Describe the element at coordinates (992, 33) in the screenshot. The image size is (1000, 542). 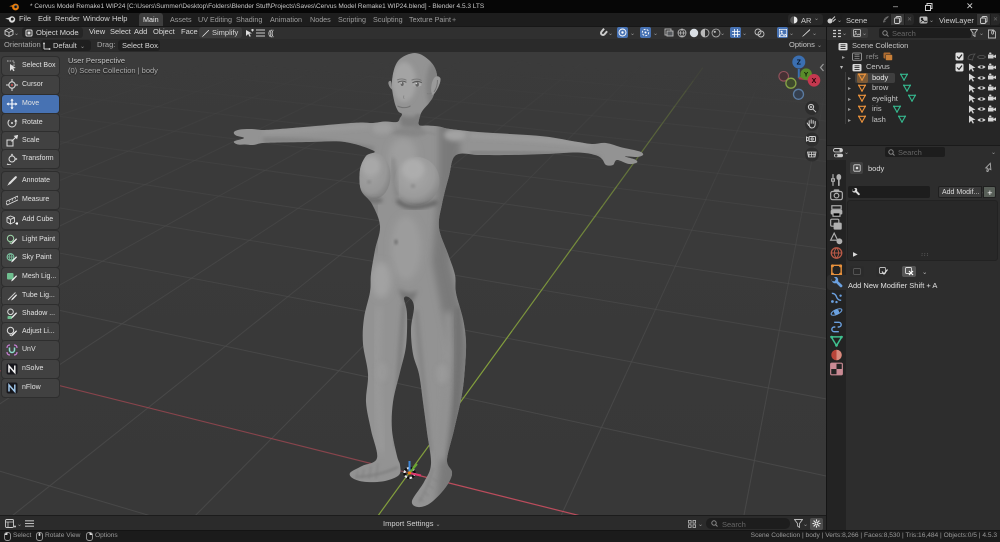
I see `svg-text: 0` at that location.